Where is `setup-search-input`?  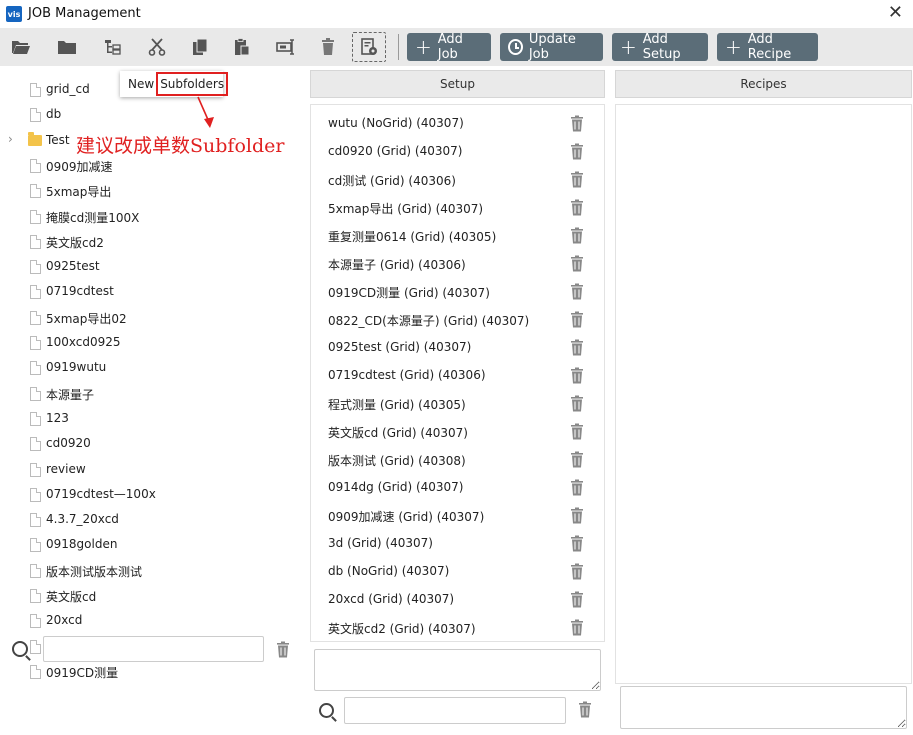 setup-search-input is located at coordinates (455, 710).